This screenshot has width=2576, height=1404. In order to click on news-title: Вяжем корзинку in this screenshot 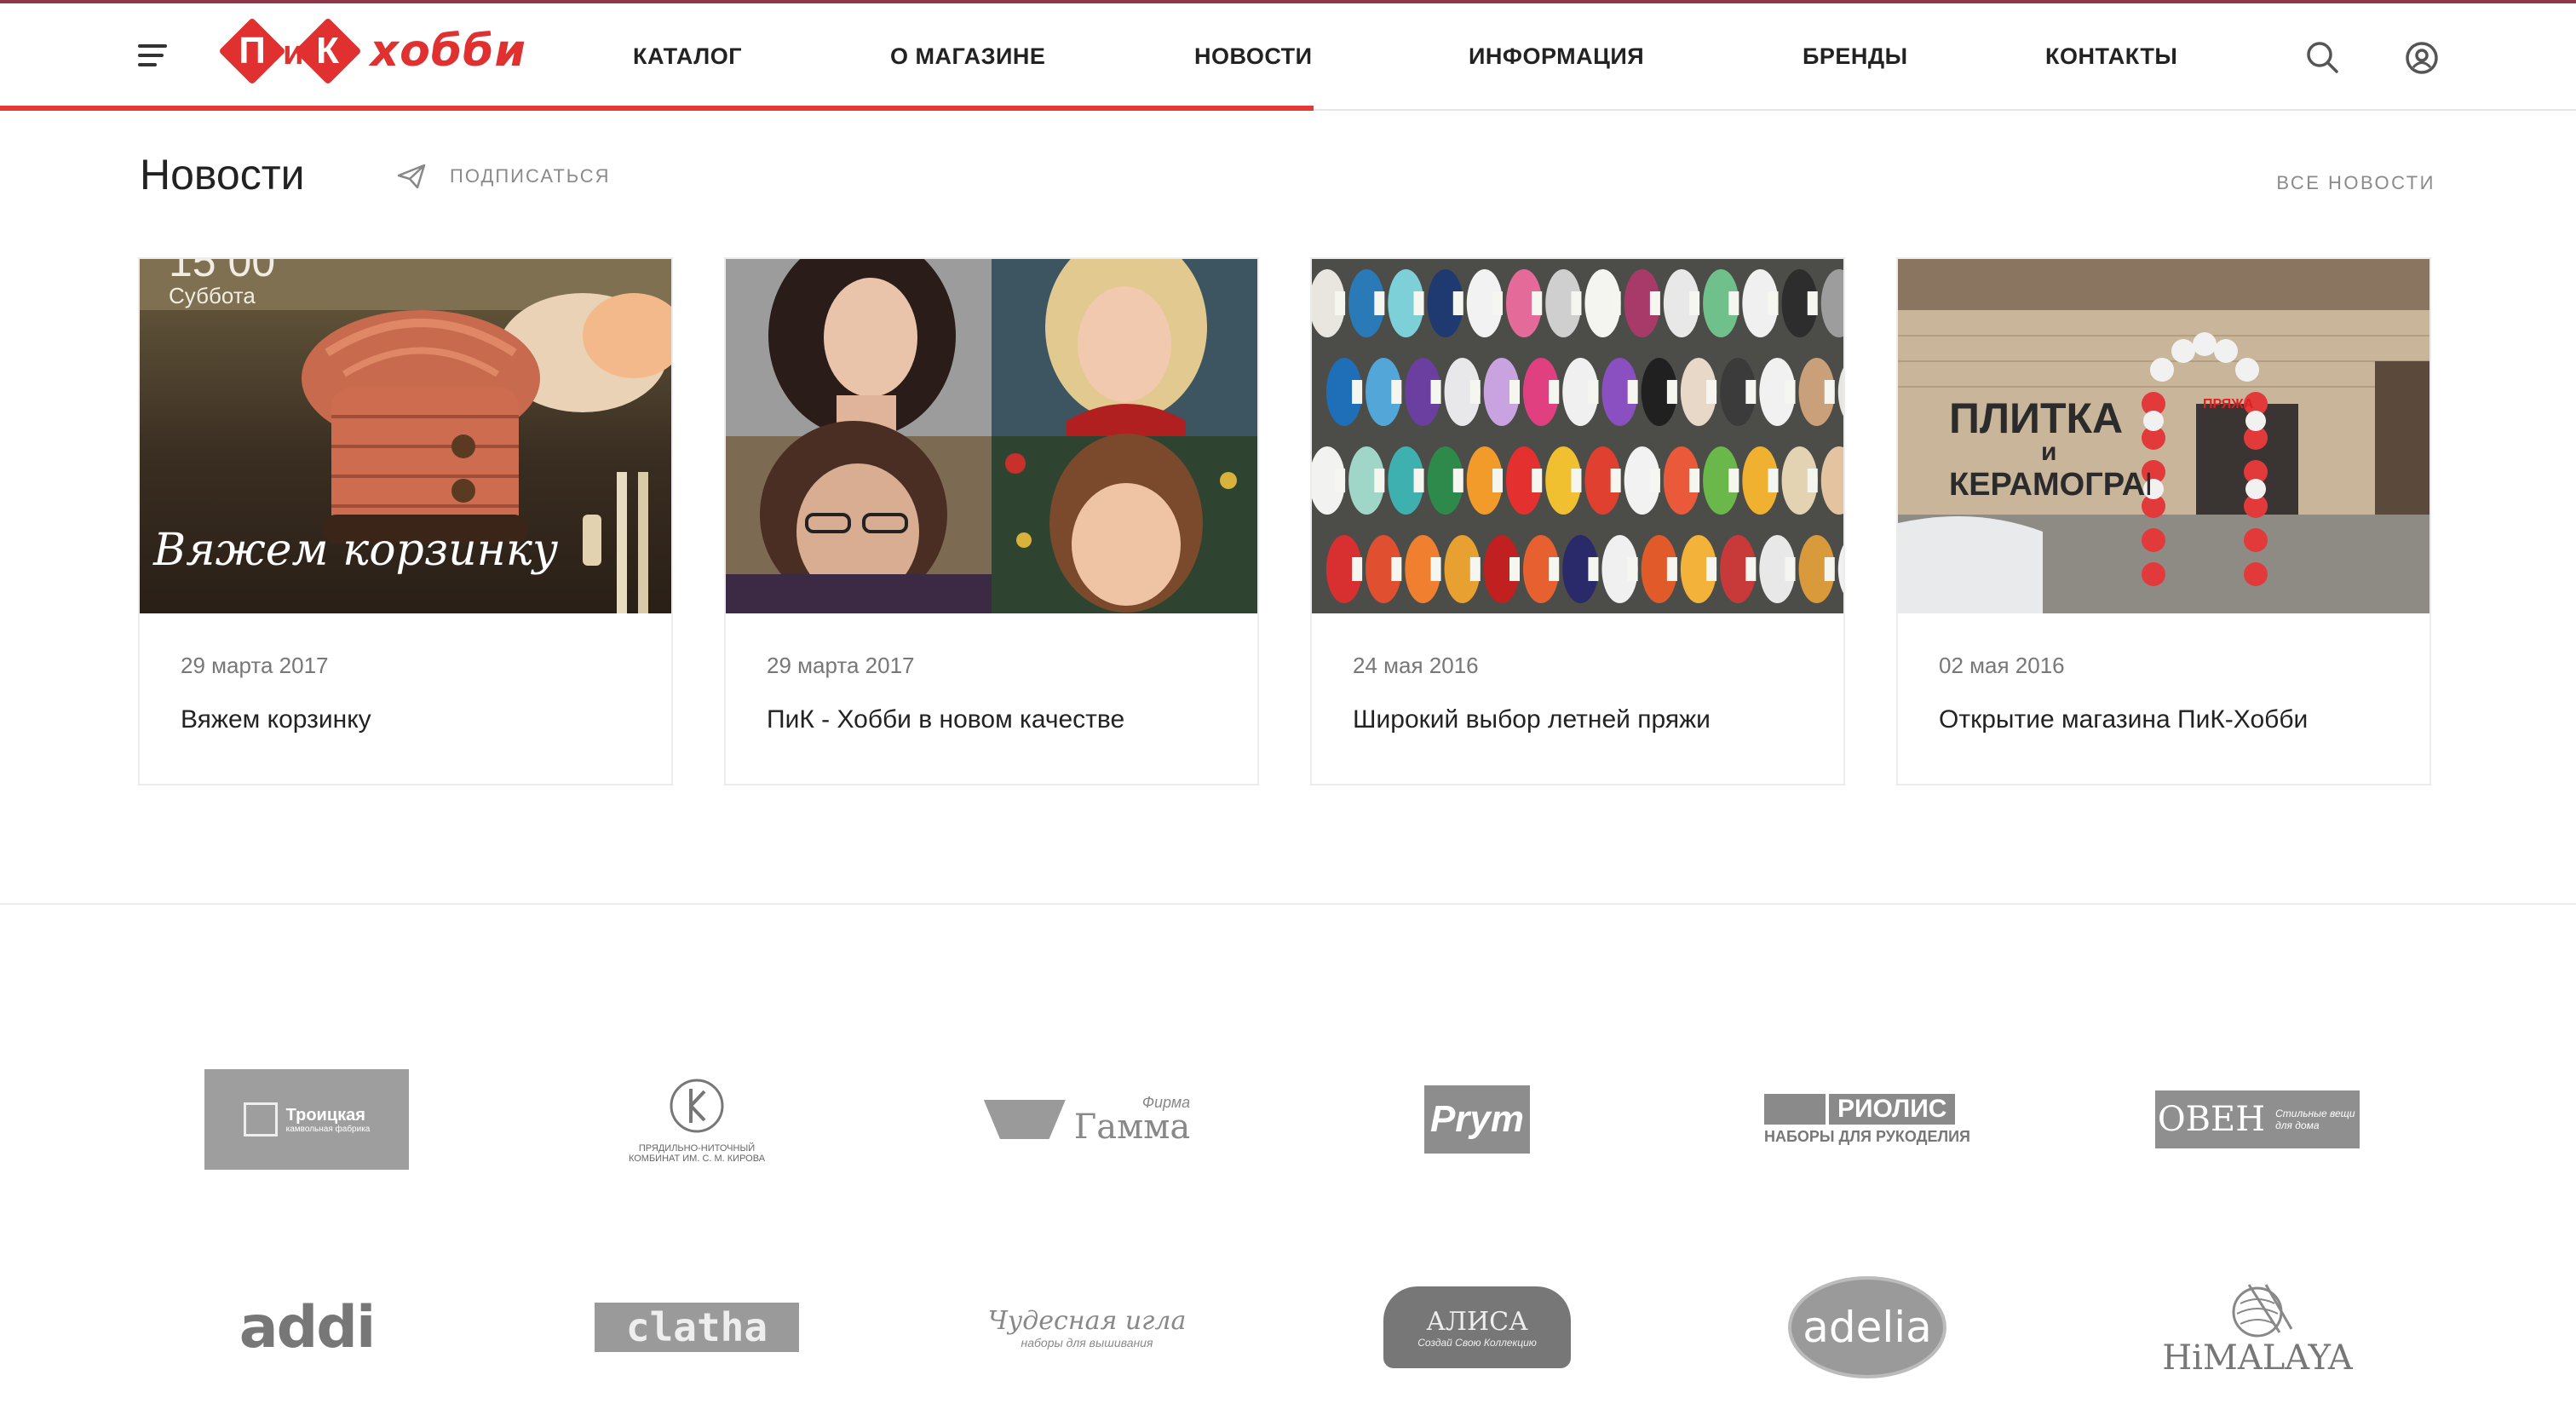, I will do `click(276, 719)`.